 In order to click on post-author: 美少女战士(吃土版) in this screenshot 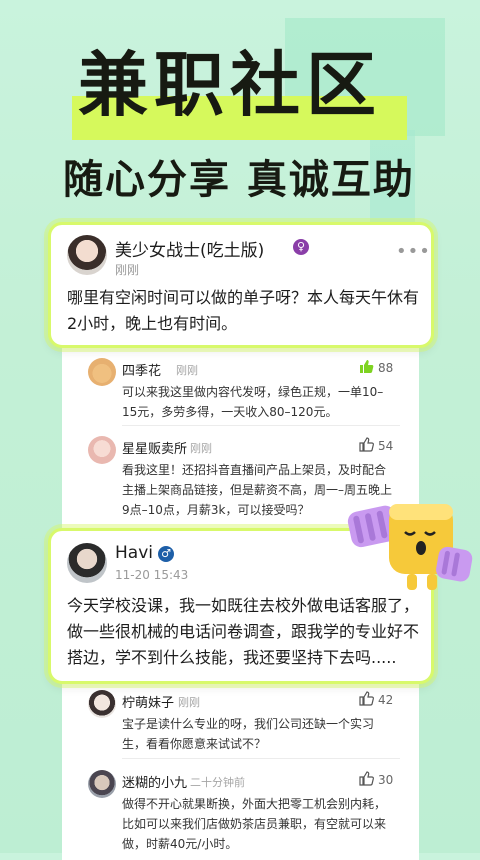, I will do `click(189, 248)`.